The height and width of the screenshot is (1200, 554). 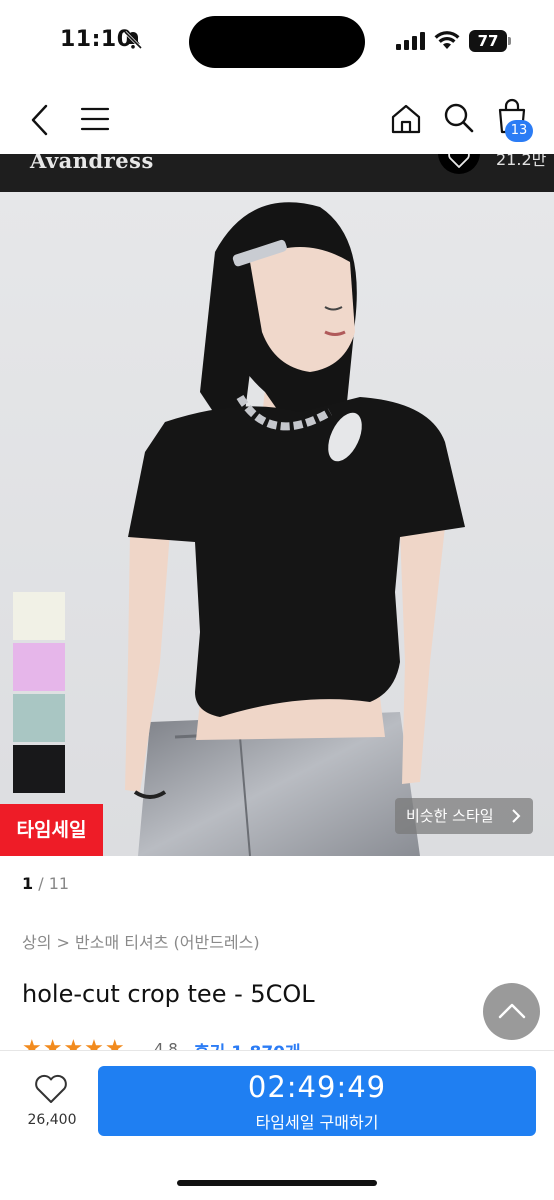 I want to click on brand-like-button, so click(x=459, y=164).